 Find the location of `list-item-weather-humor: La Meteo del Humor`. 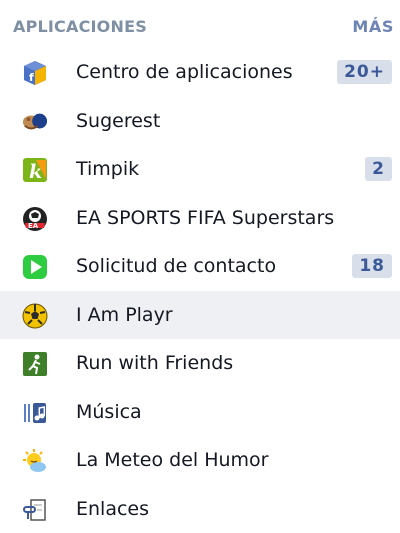

list-item-weather-humor: La Meteo del Humor is located at coordinates (200, 460).